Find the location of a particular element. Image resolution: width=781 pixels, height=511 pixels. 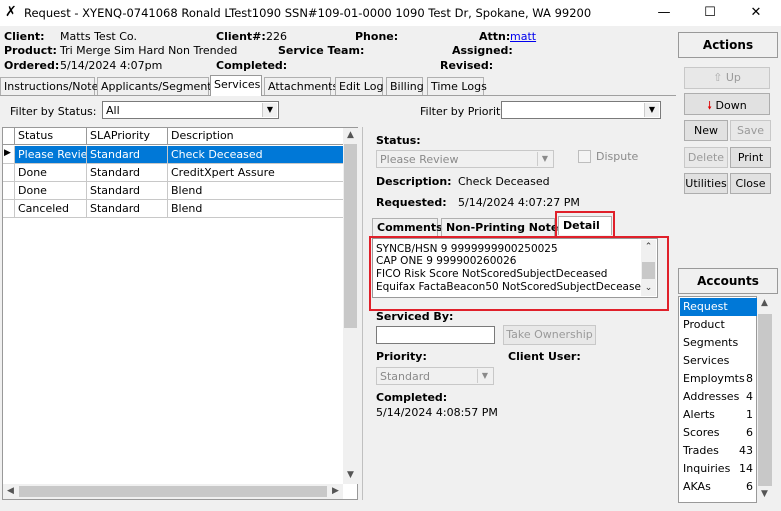

account-label: Trades is located at coordinates (701, 450).